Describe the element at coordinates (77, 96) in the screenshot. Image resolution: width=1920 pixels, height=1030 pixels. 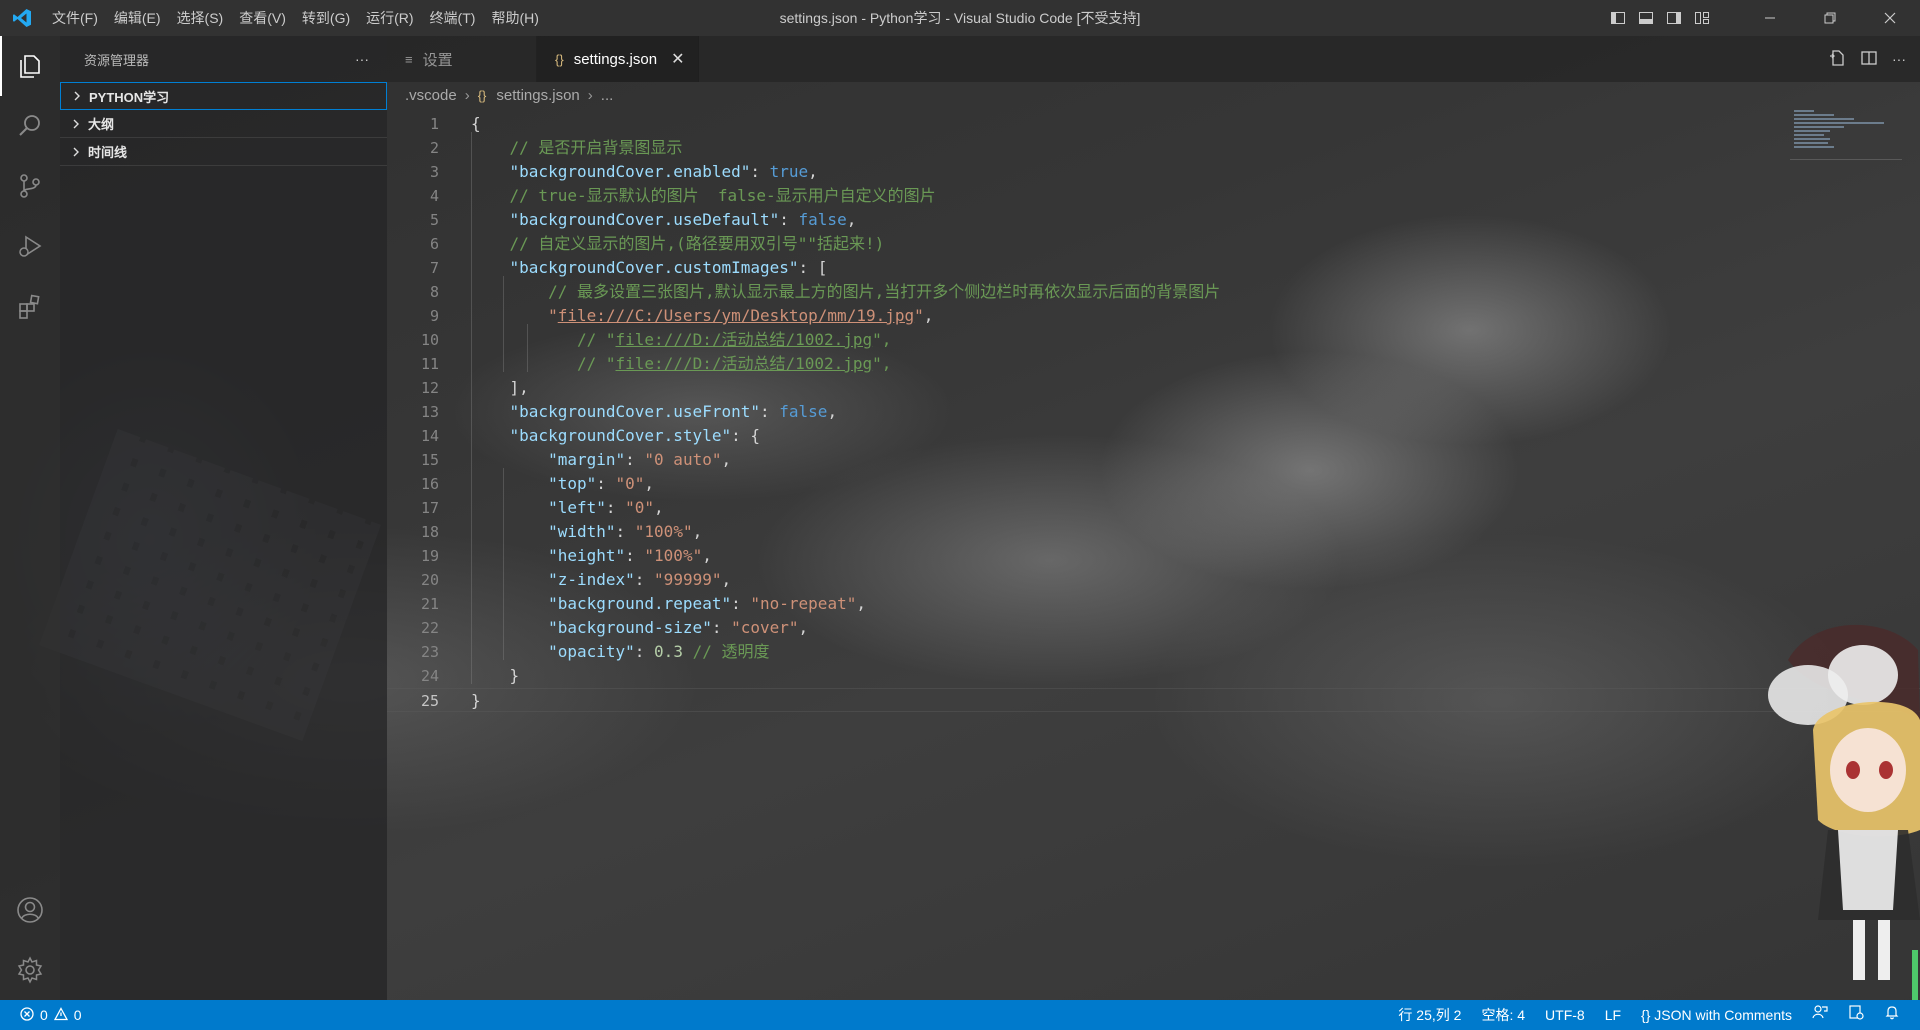
I see `chevron-right-icon` at that location.